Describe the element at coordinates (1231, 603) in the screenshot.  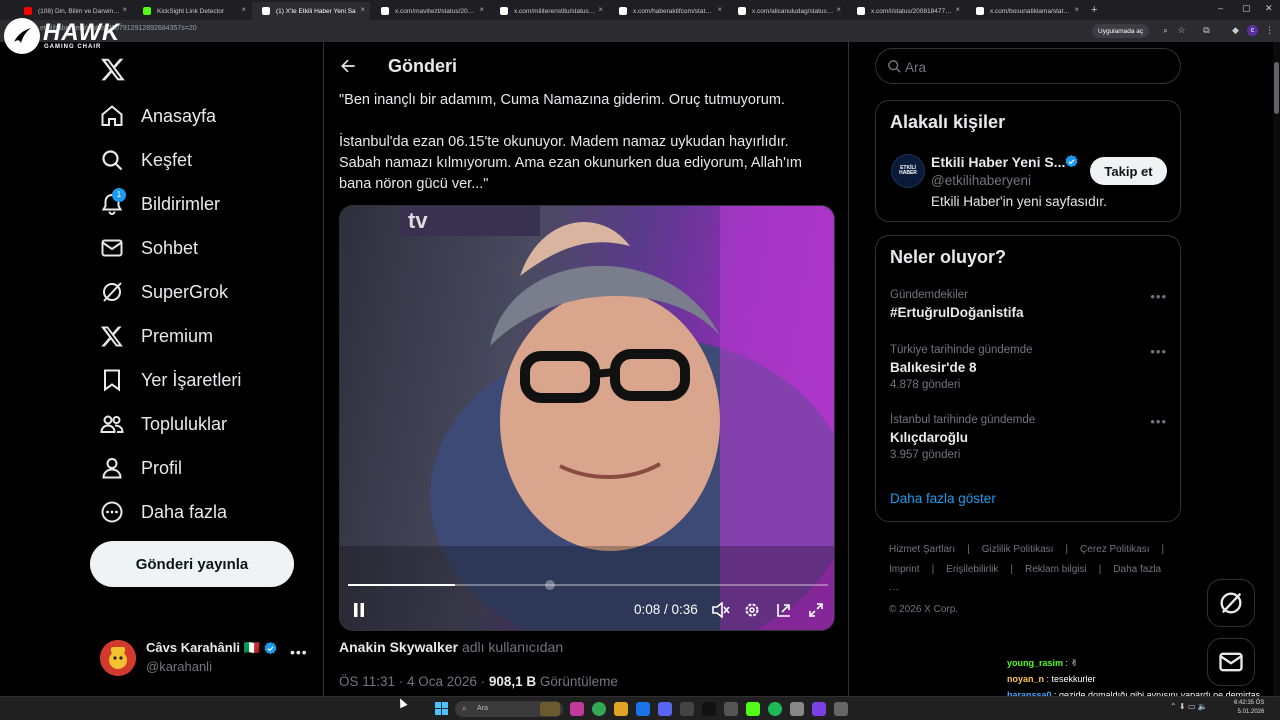
I see `grok-fab` at that location.